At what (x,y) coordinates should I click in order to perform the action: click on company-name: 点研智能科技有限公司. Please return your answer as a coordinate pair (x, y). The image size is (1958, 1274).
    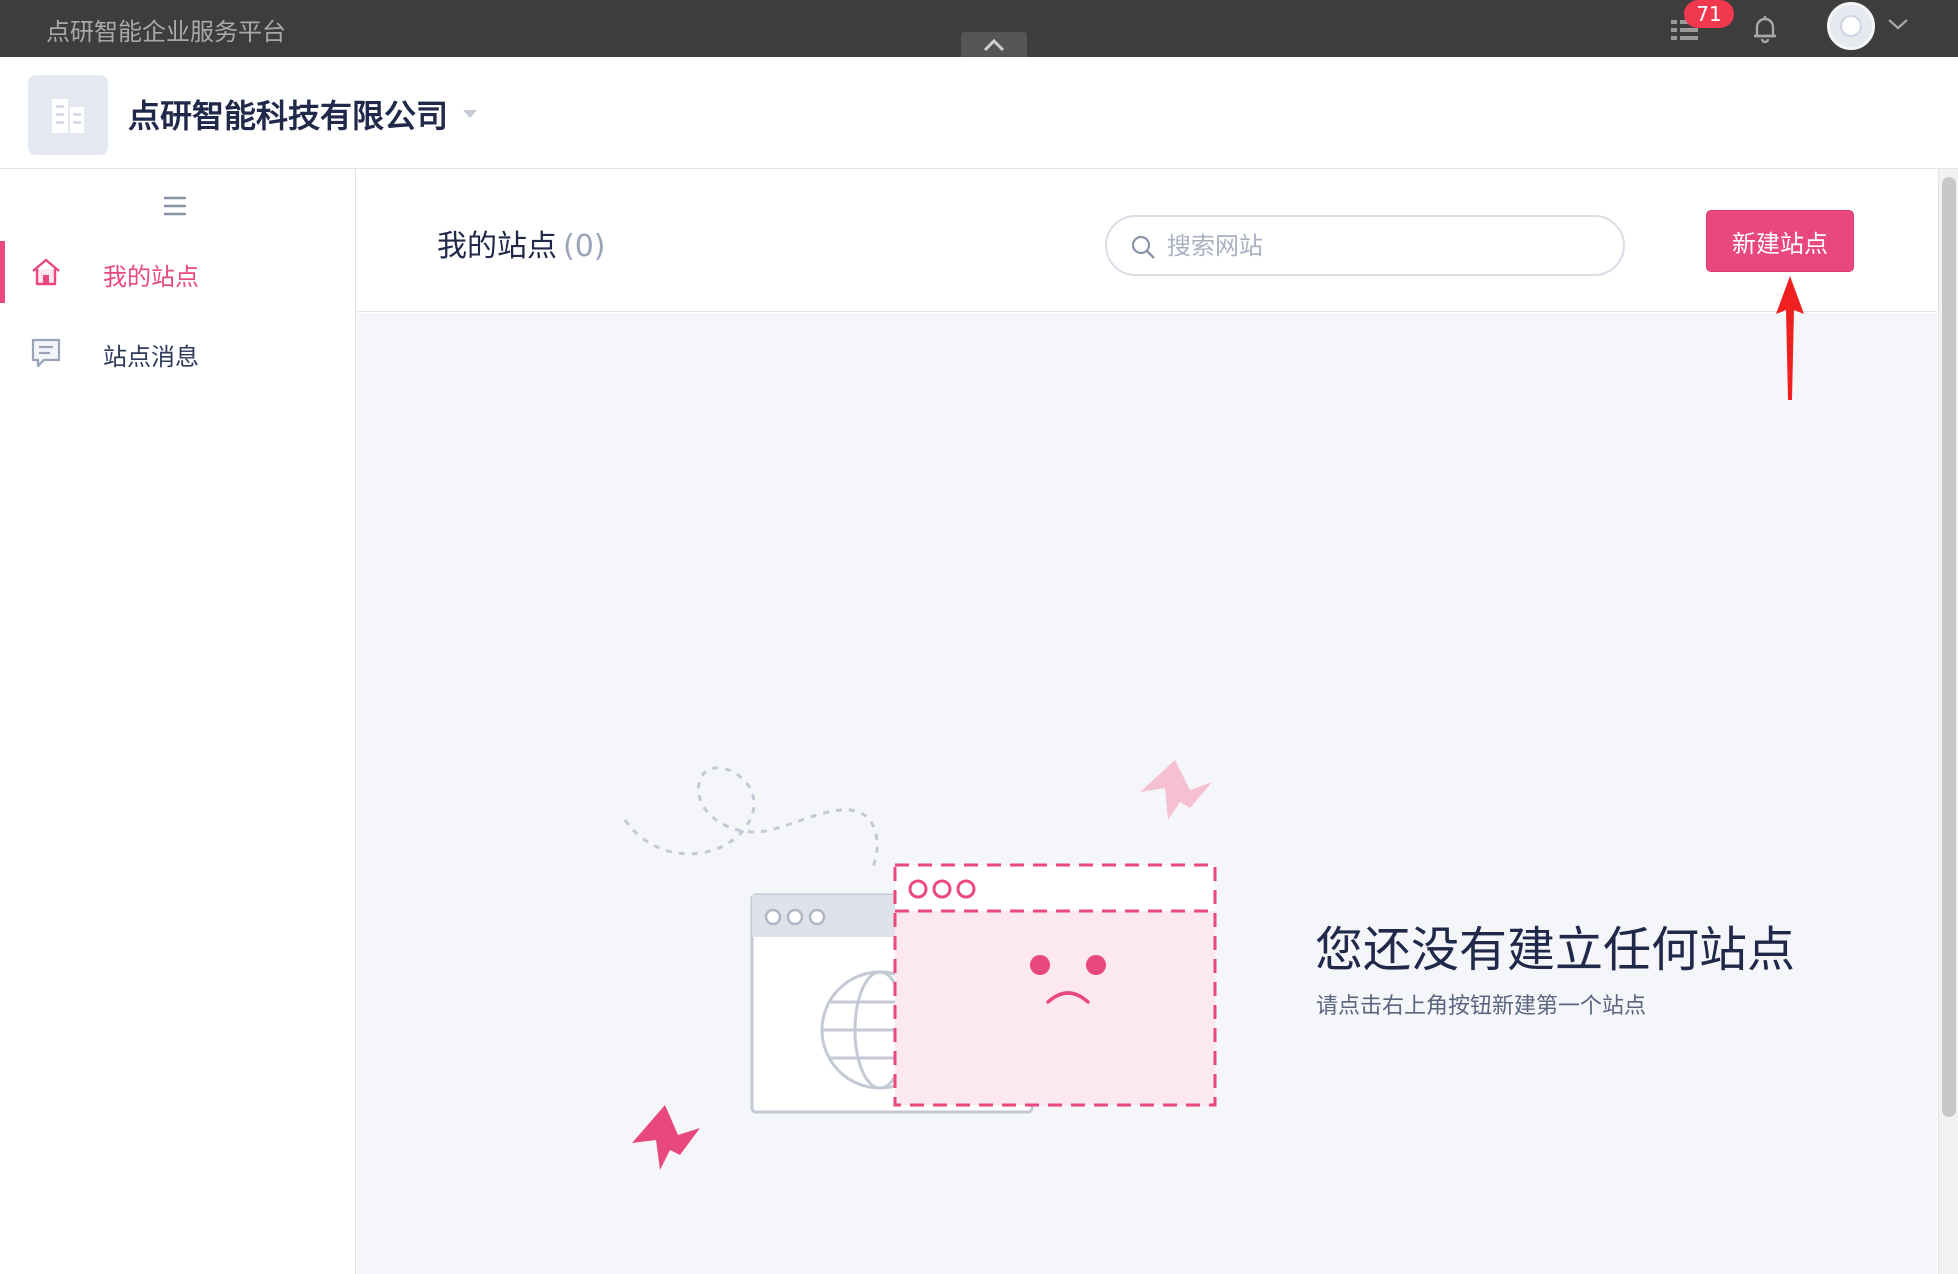
    Looking at the image, I should click on (288, 114).